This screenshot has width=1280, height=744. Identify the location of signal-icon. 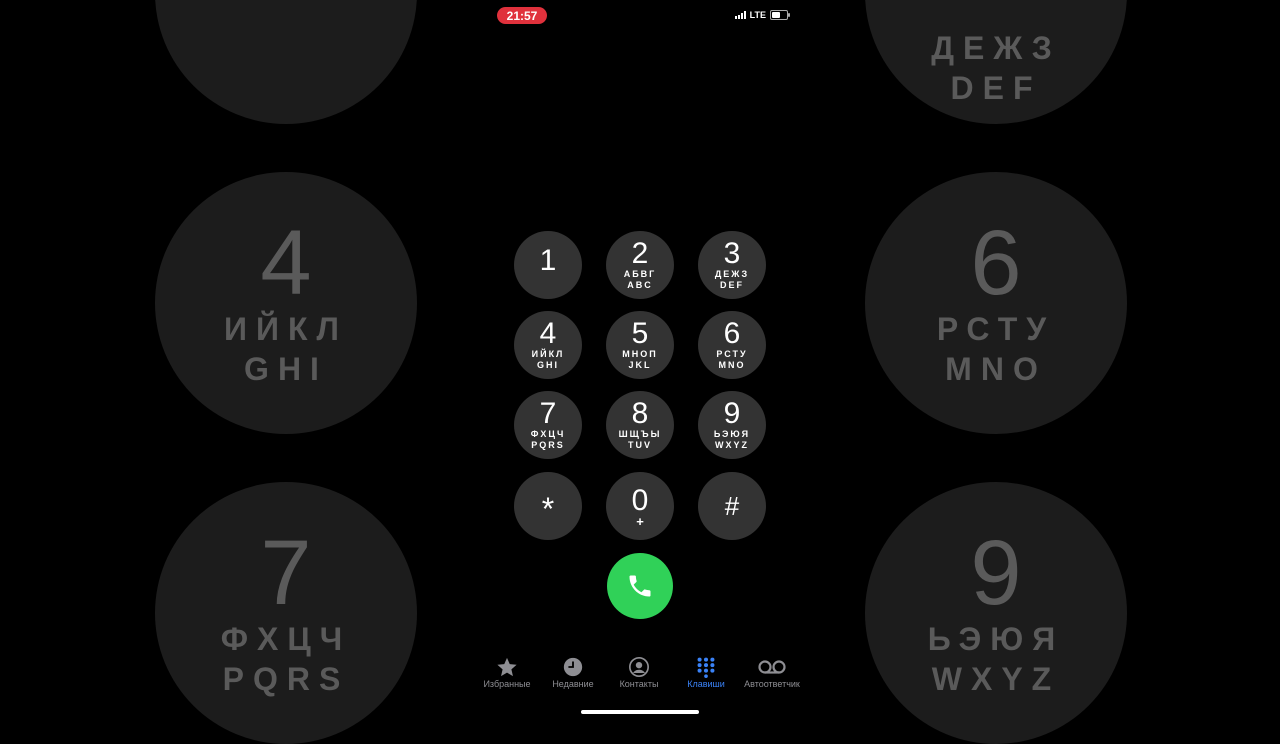
(740, 15).